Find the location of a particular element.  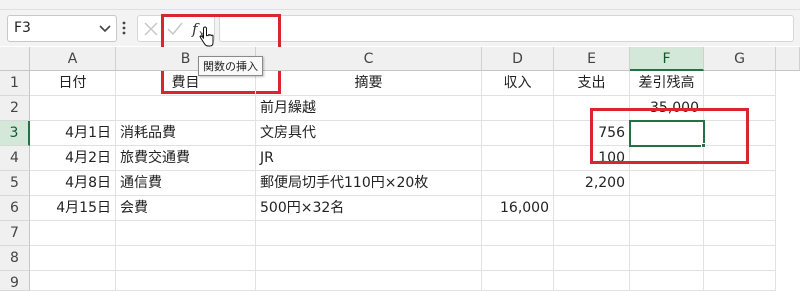

row-header-8: 8 is located at coordinates (15, 258).